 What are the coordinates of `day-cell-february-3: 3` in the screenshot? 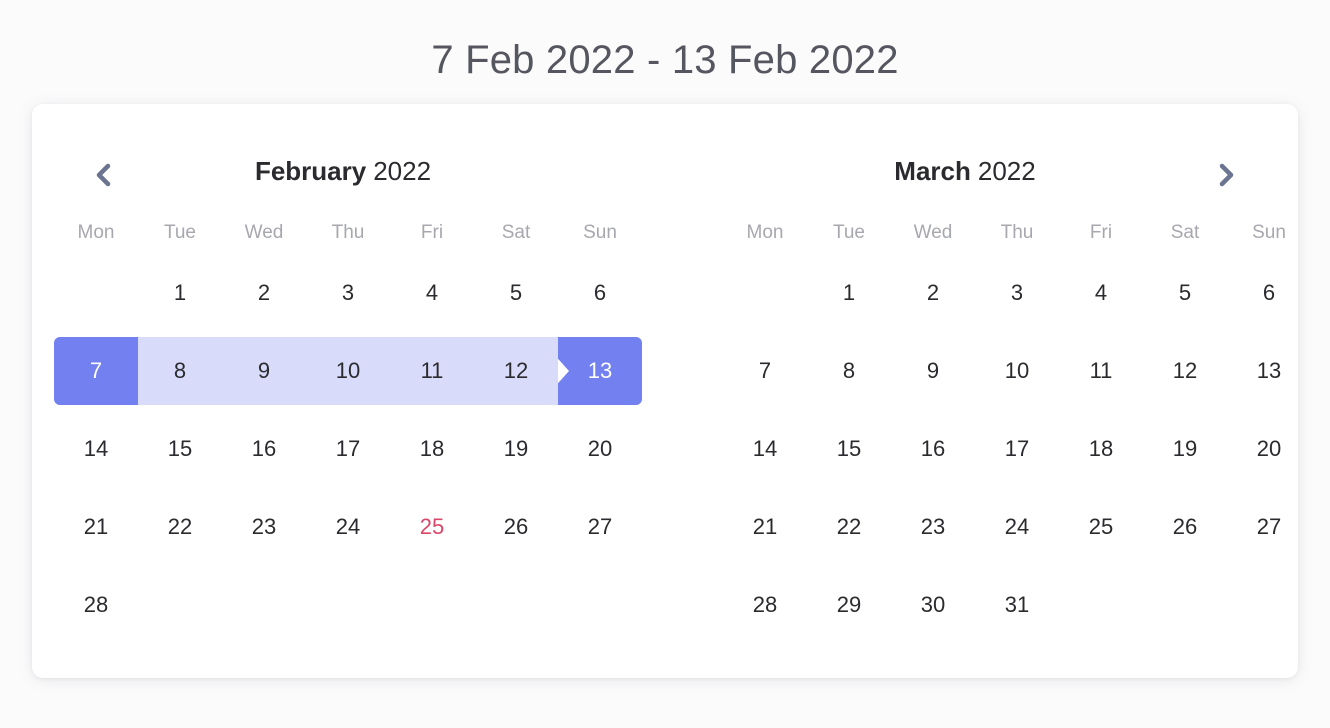 It's located at (348, 293).